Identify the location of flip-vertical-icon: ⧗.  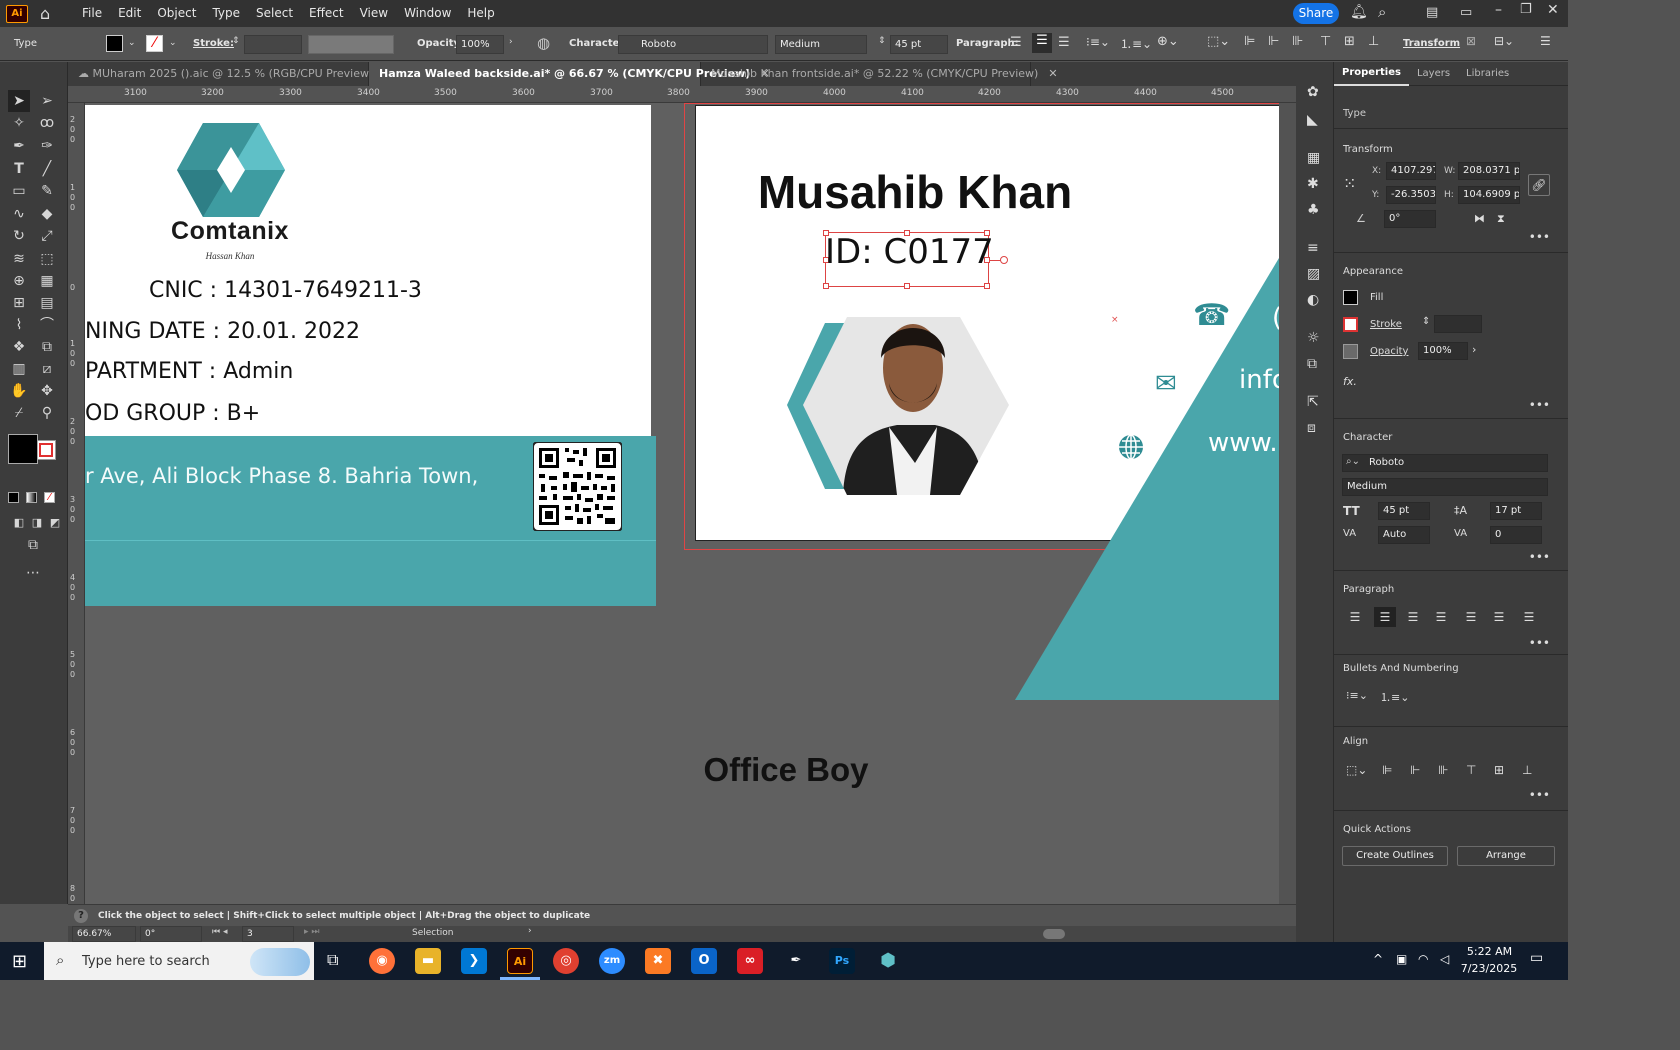
(1501, 219).